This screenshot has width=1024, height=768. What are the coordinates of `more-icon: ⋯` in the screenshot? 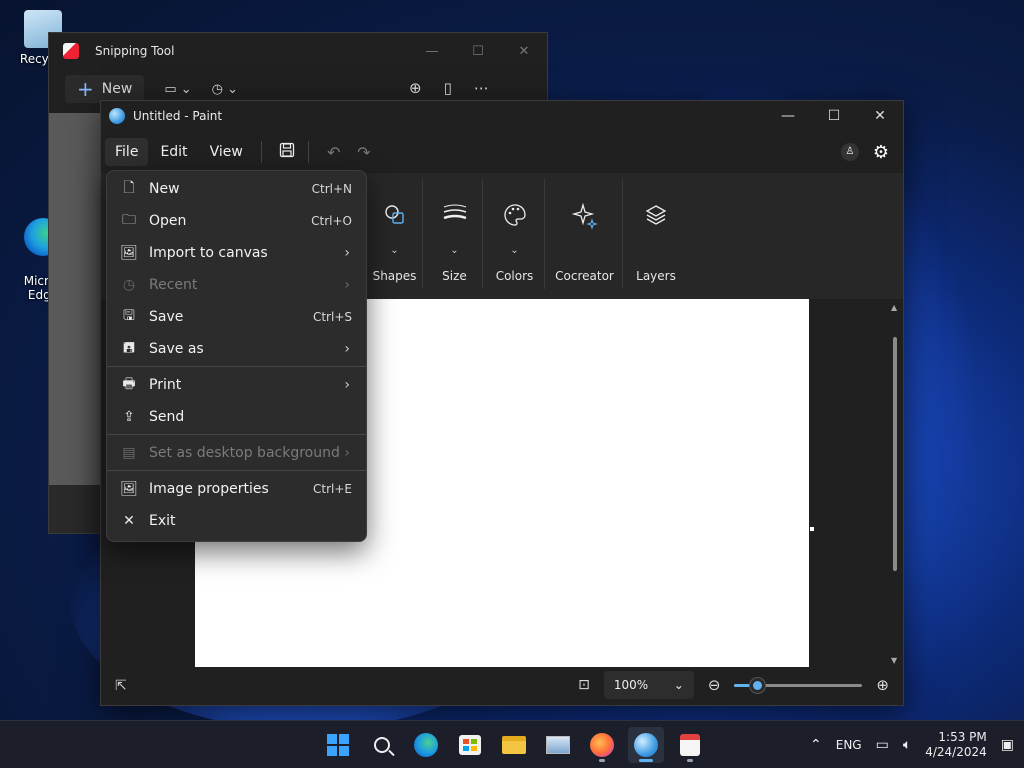 It's located at (481, 88).